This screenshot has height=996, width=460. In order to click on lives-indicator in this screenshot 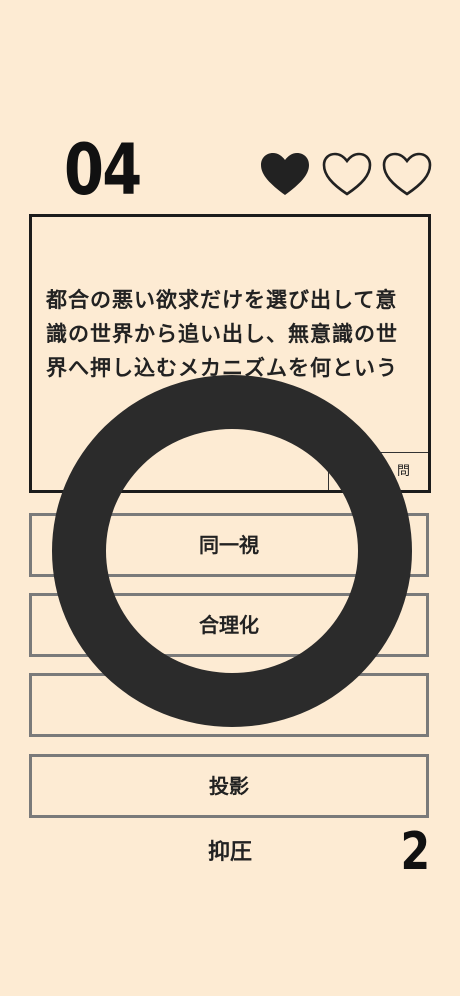, I will do `click(346, 175)`.